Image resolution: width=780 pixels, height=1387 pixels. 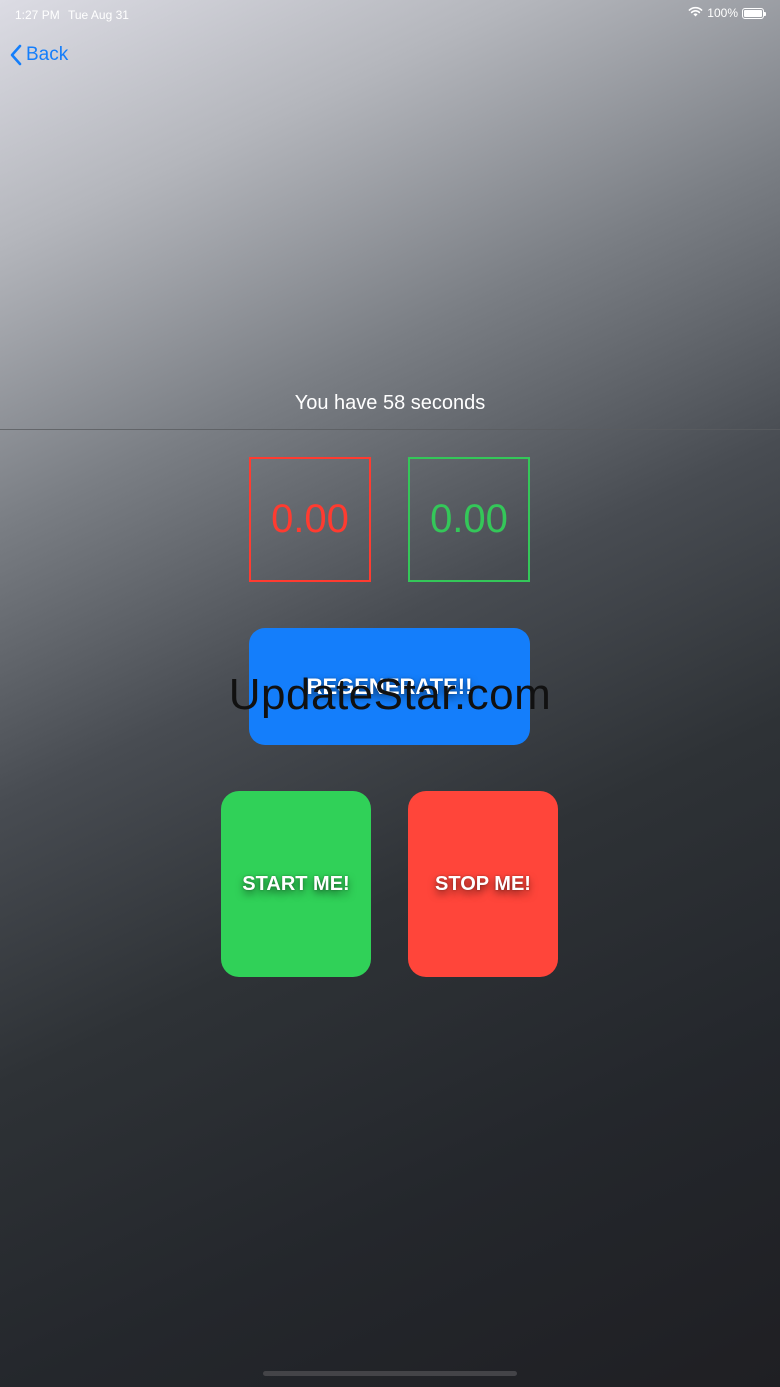 I want to click on start-label: START ME!, so click(x=296, y=883).